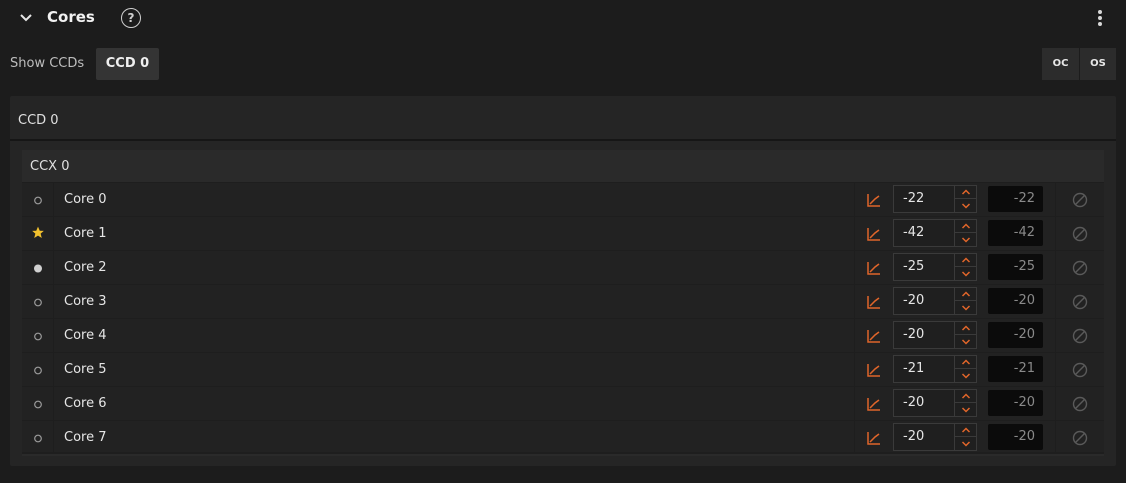 Image resolution: width=1126 pixels, height=483 pixels. I want to click on help-icon: ?, so click(131, 18).